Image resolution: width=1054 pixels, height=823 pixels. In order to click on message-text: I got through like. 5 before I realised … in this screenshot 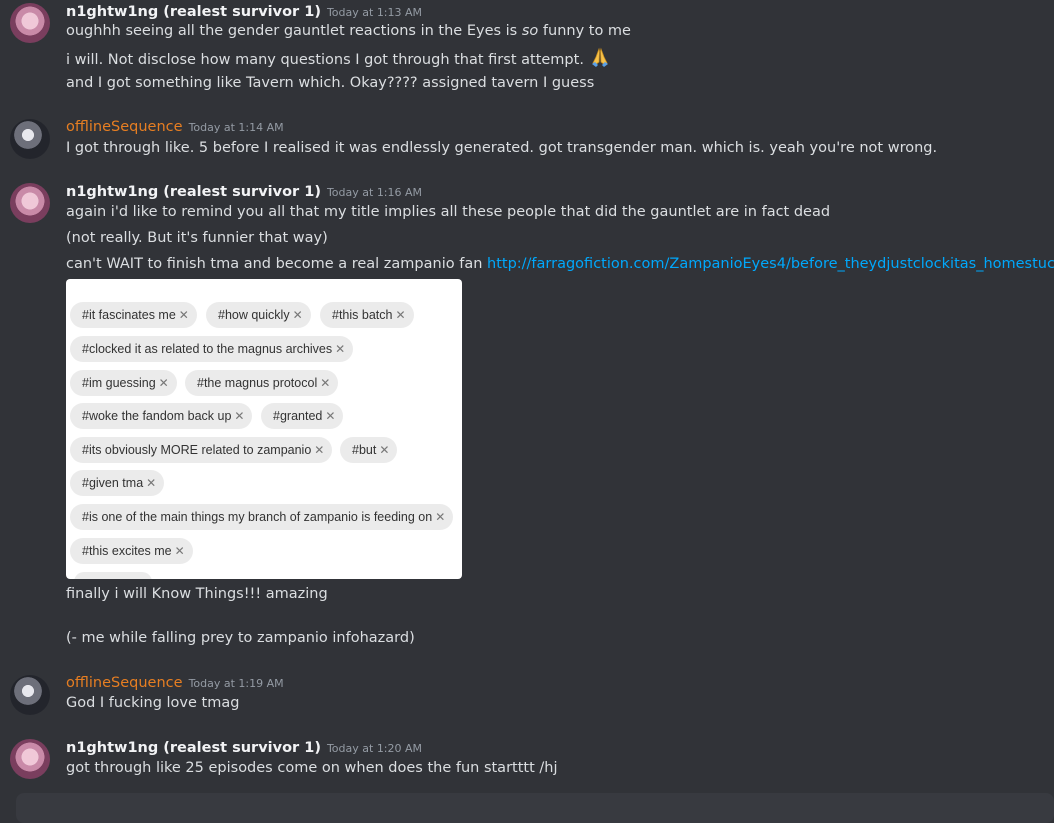, I will do `click(502, 148)`.